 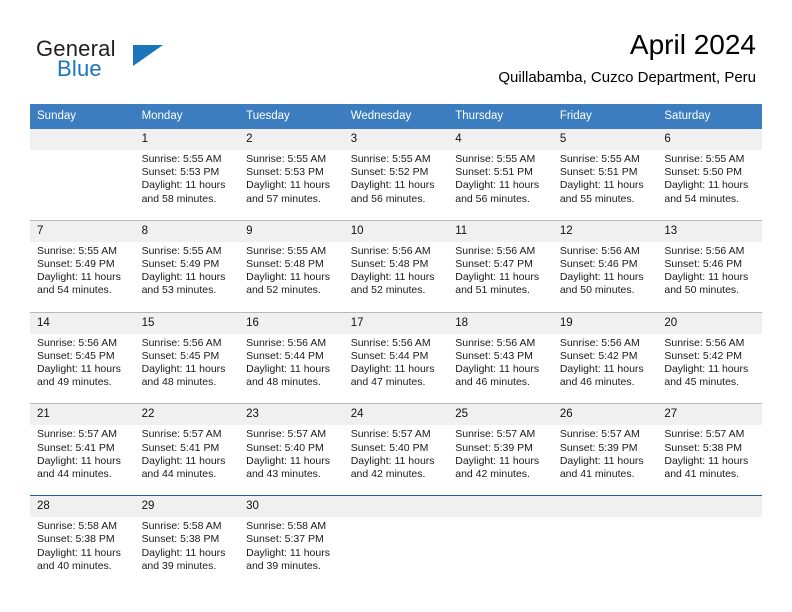 I want to click on day-number: 3, so click(x=396, y=139).